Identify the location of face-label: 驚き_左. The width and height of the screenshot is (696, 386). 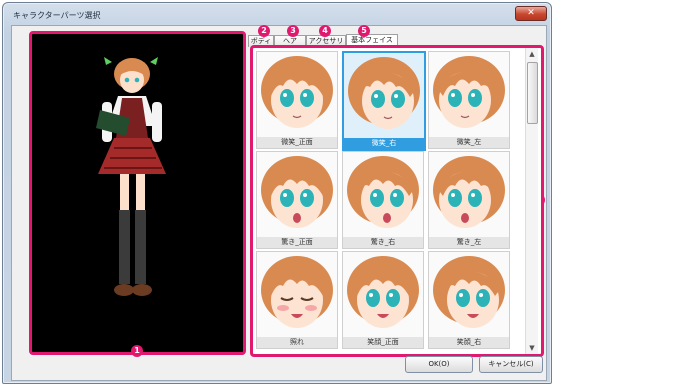
(469, 242).